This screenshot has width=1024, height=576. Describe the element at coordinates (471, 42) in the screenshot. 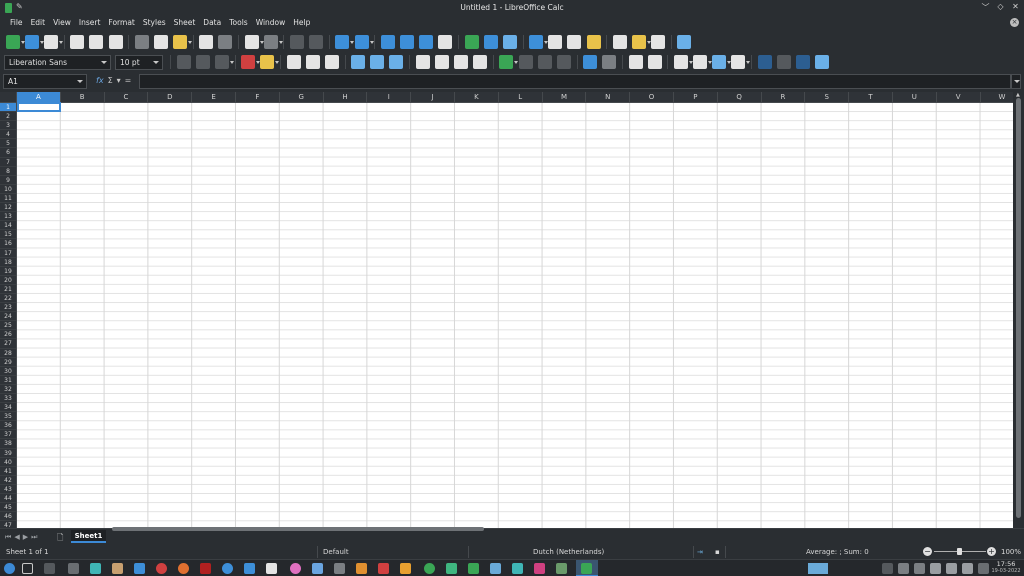

I see `insert-image-icon` at that location.